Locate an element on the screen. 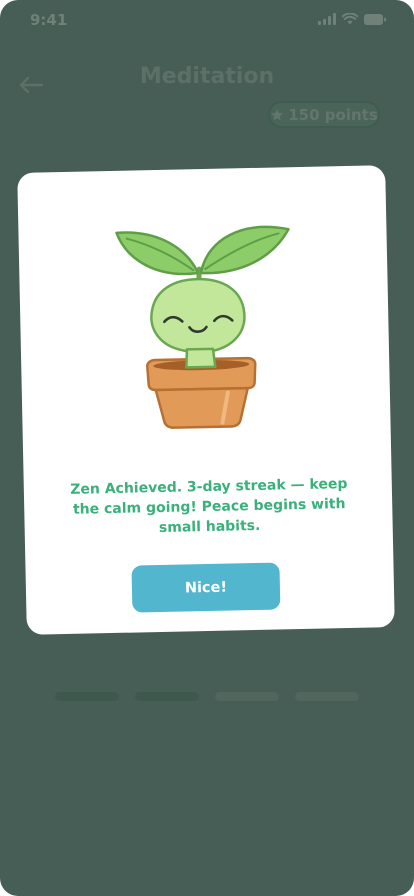 This screenshot has height=896, width=414. status-icons is located at coordinates (352, 19).